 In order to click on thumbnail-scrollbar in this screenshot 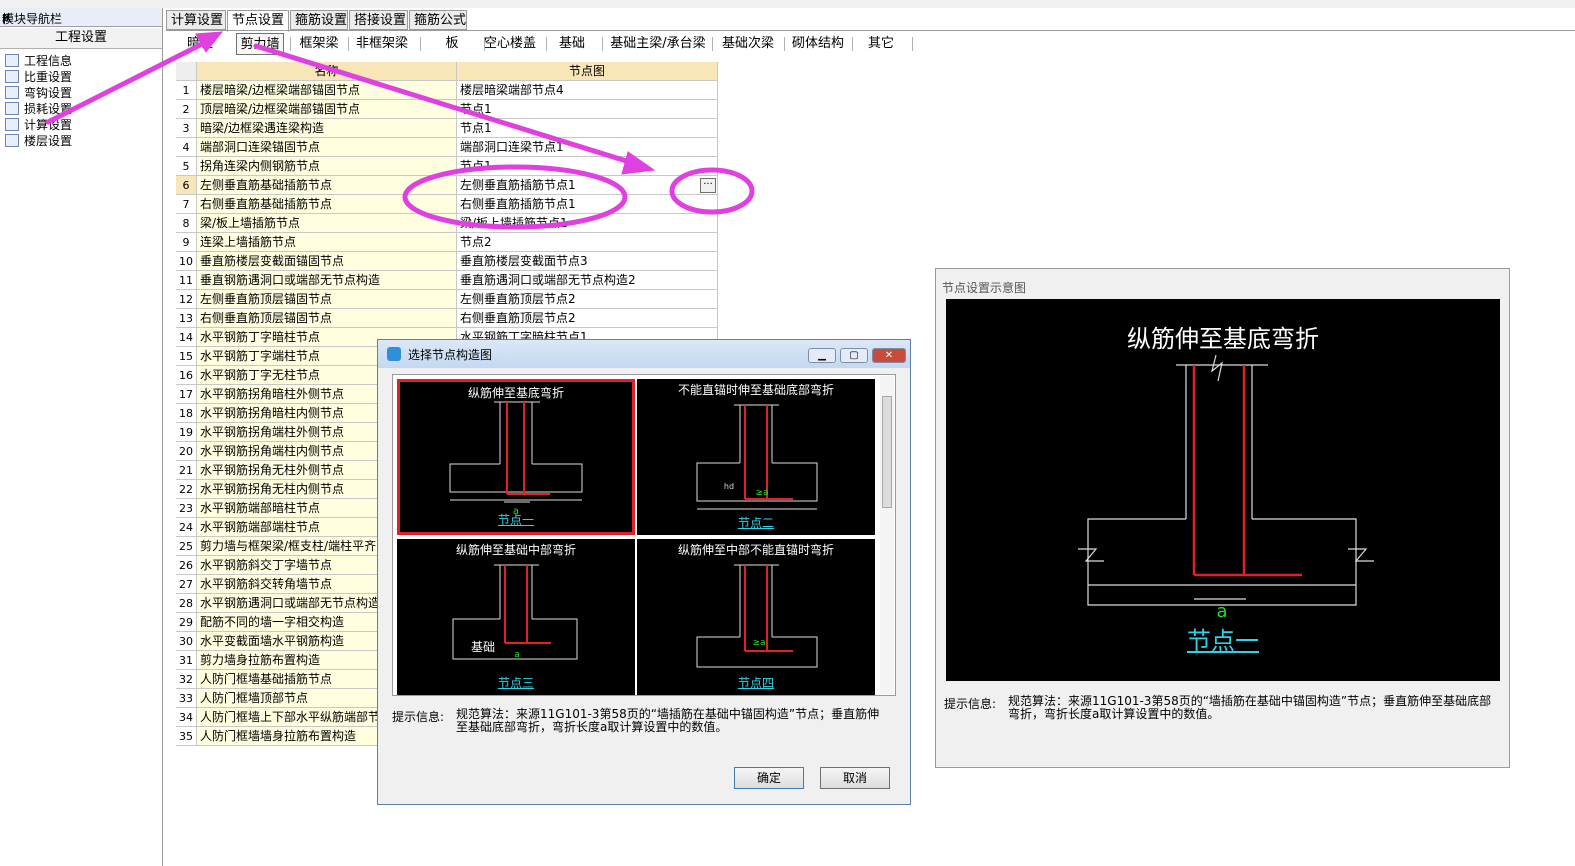, I will do `click(887, 535)`.